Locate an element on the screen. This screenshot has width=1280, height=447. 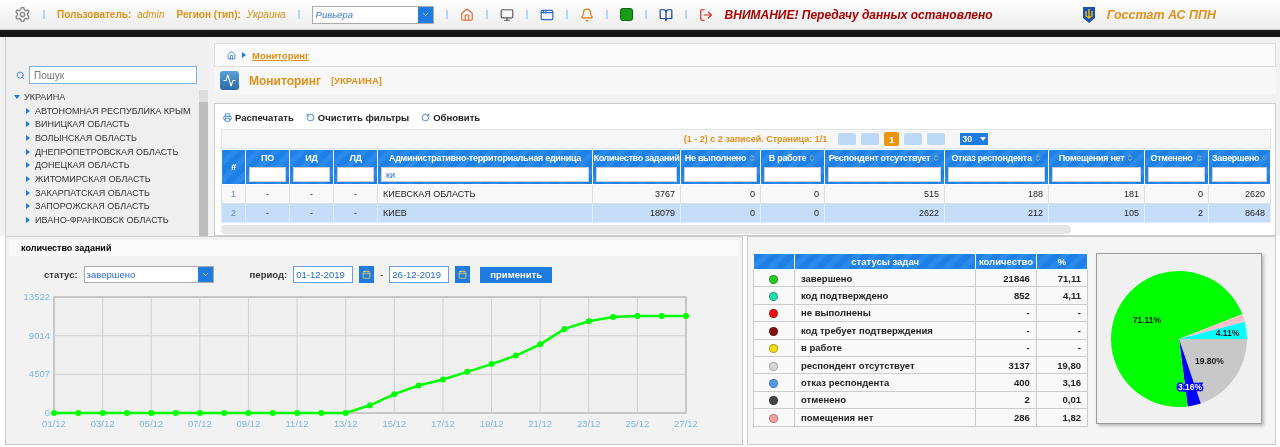
x-axis-label: 17/12 is located at coordinates (443, 423).